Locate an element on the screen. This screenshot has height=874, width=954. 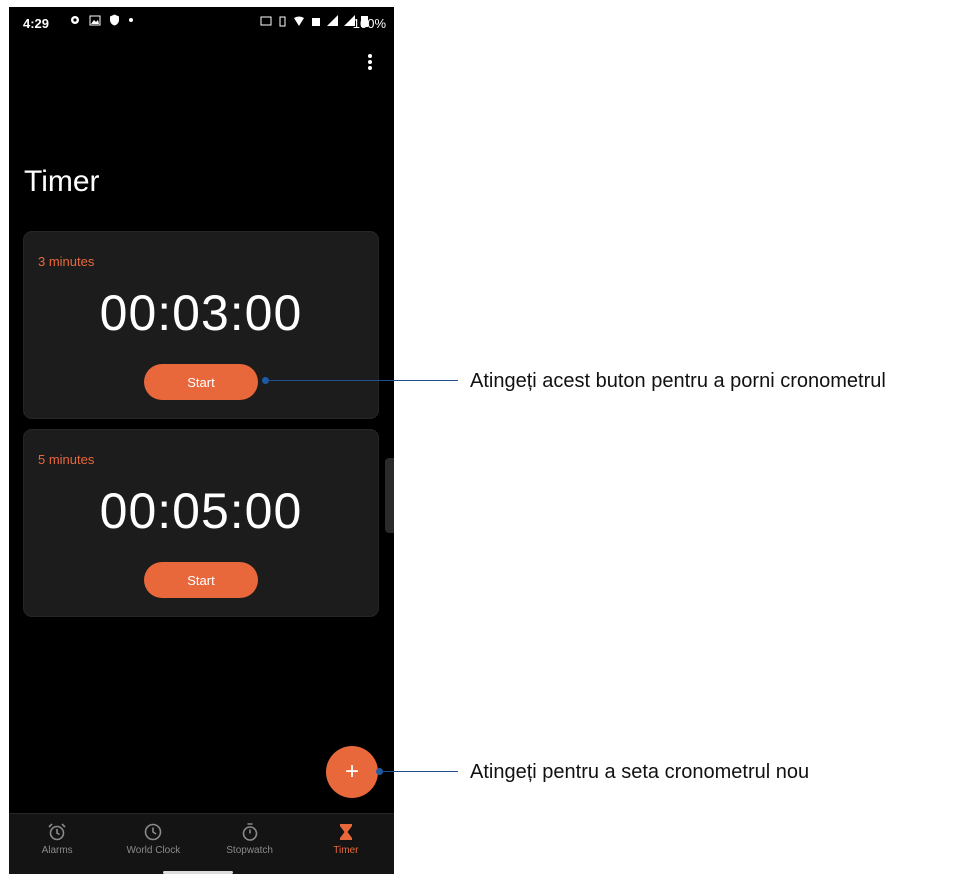
page-title: Timer is located at coordinates (62, 181).